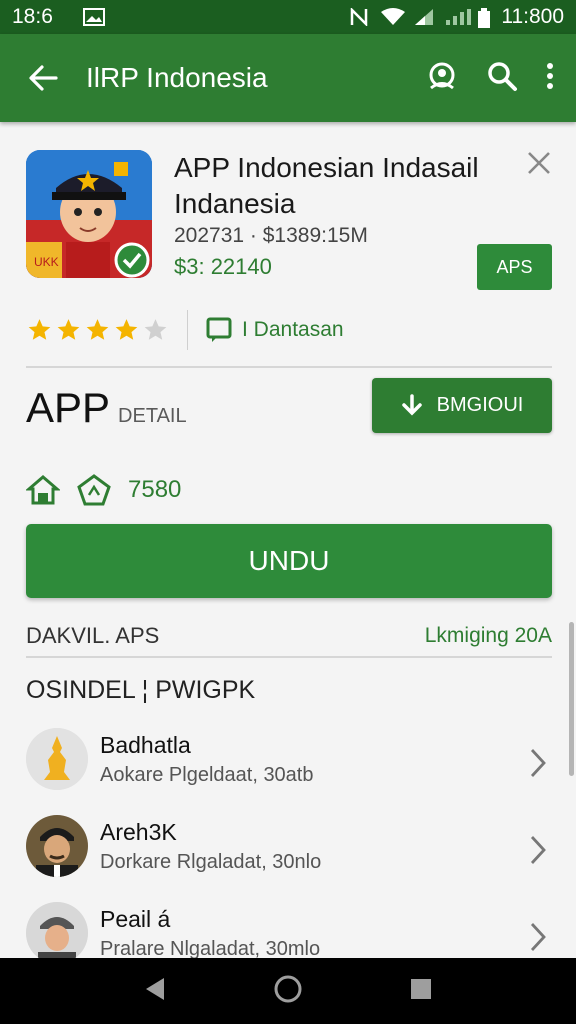 The height and width of the screenshot is (1024, 576). Describe the element at coordinates (289, 561) in the screenshot. I see `primary-download-button: UNDU` at that location.